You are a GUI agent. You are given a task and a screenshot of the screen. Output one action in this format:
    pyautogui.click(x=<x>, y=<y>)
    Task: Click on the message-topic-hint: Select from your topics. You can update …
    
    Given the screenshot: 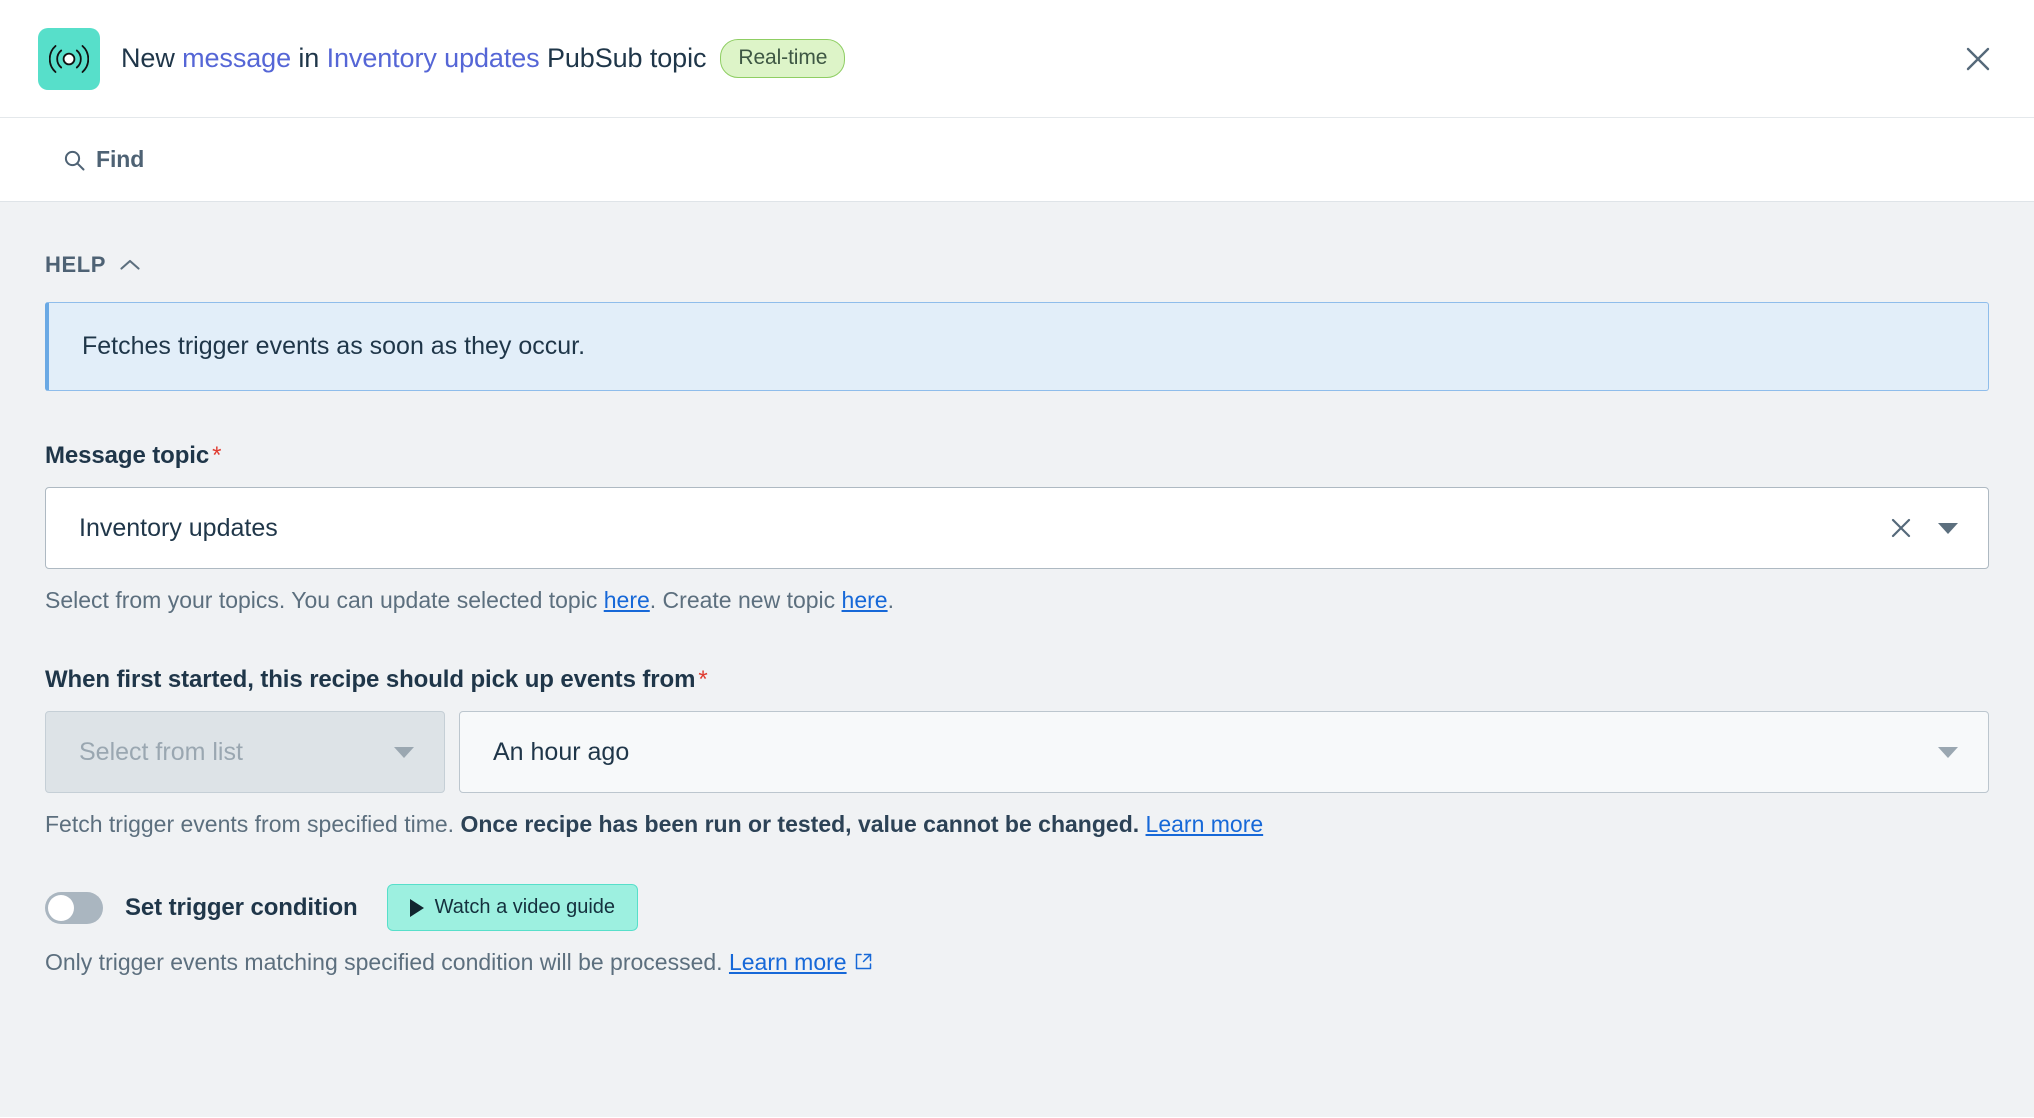 What is the action you would take?
    pyautogui.click(x=1017, y=600)
    